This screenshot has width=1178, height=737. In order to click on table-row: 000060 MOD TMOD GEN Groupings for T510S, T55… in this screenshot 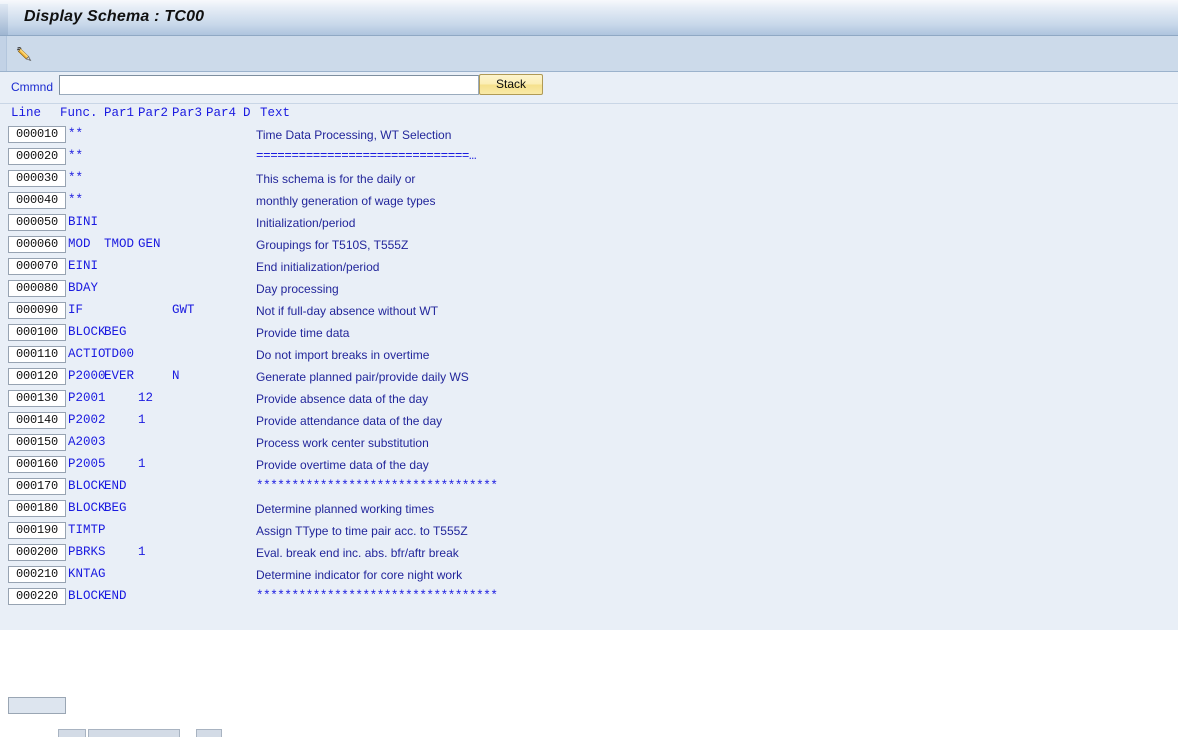, I will do `click(589, 245)`.